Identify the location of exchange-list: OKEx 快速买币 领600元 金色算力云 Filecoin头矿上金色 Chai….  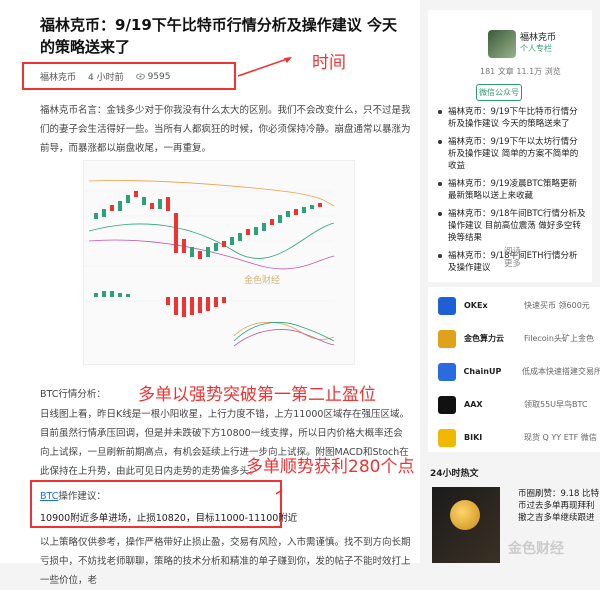
(514, 369).